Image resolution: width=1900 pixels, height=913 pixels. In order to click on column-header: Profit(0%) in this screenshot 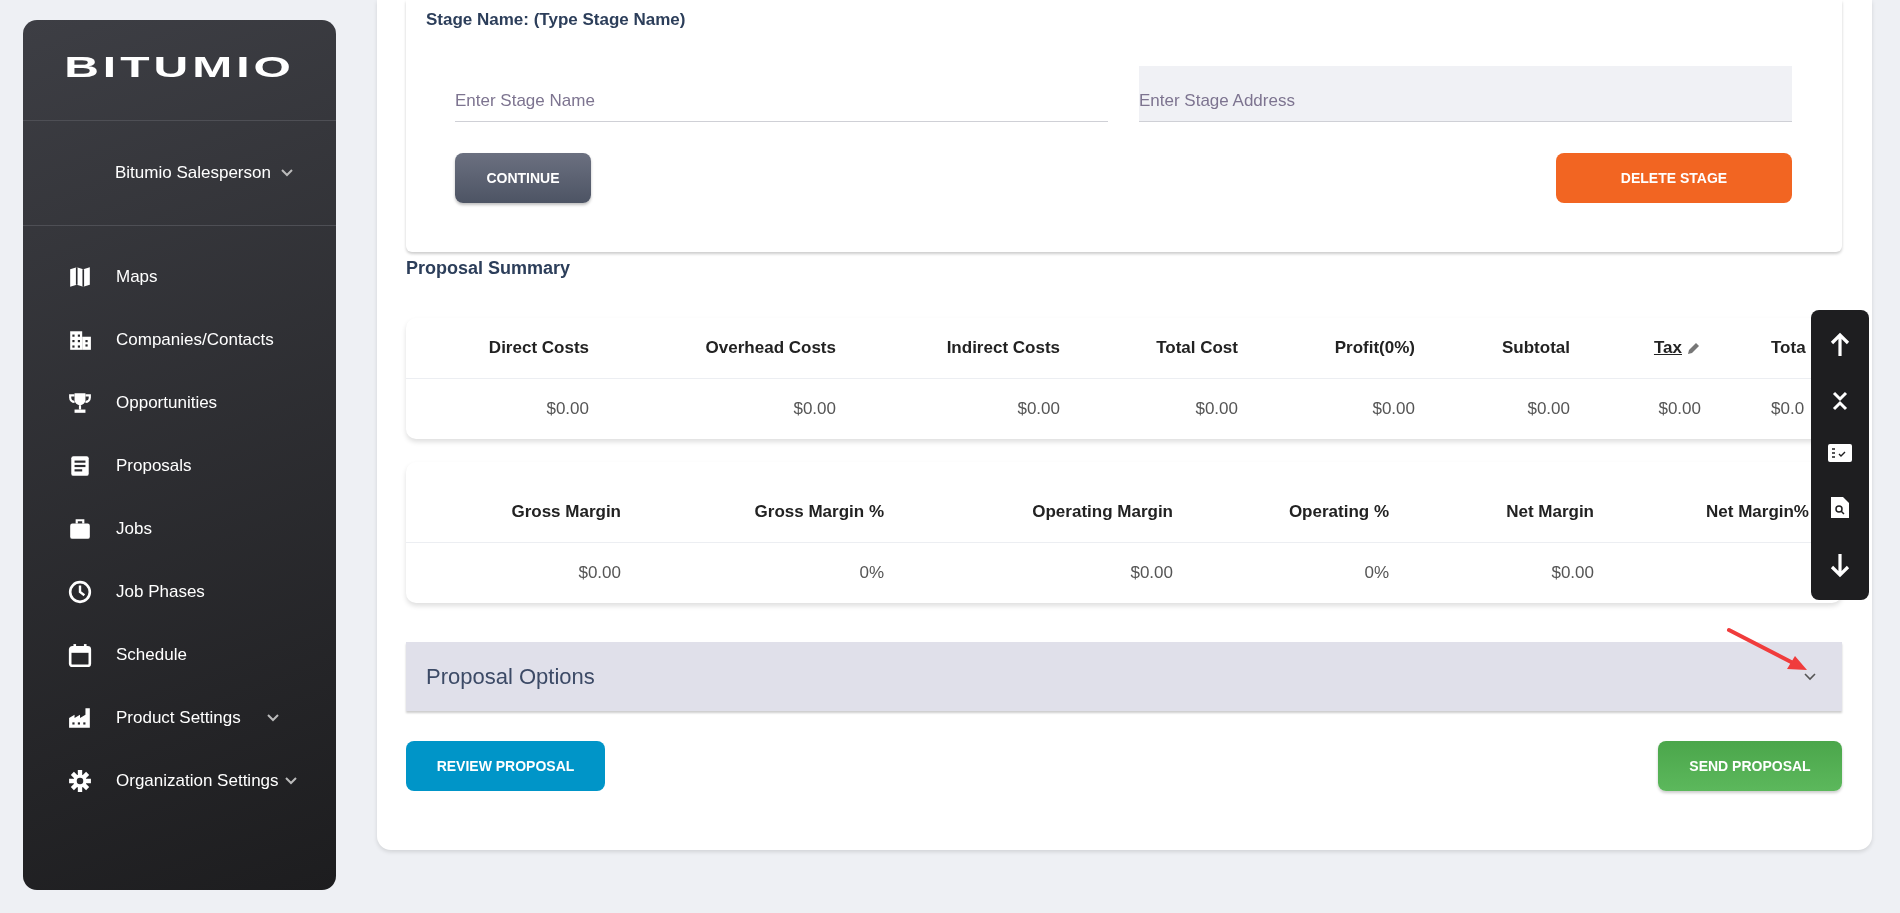, I will do `click(1374, 348)`.